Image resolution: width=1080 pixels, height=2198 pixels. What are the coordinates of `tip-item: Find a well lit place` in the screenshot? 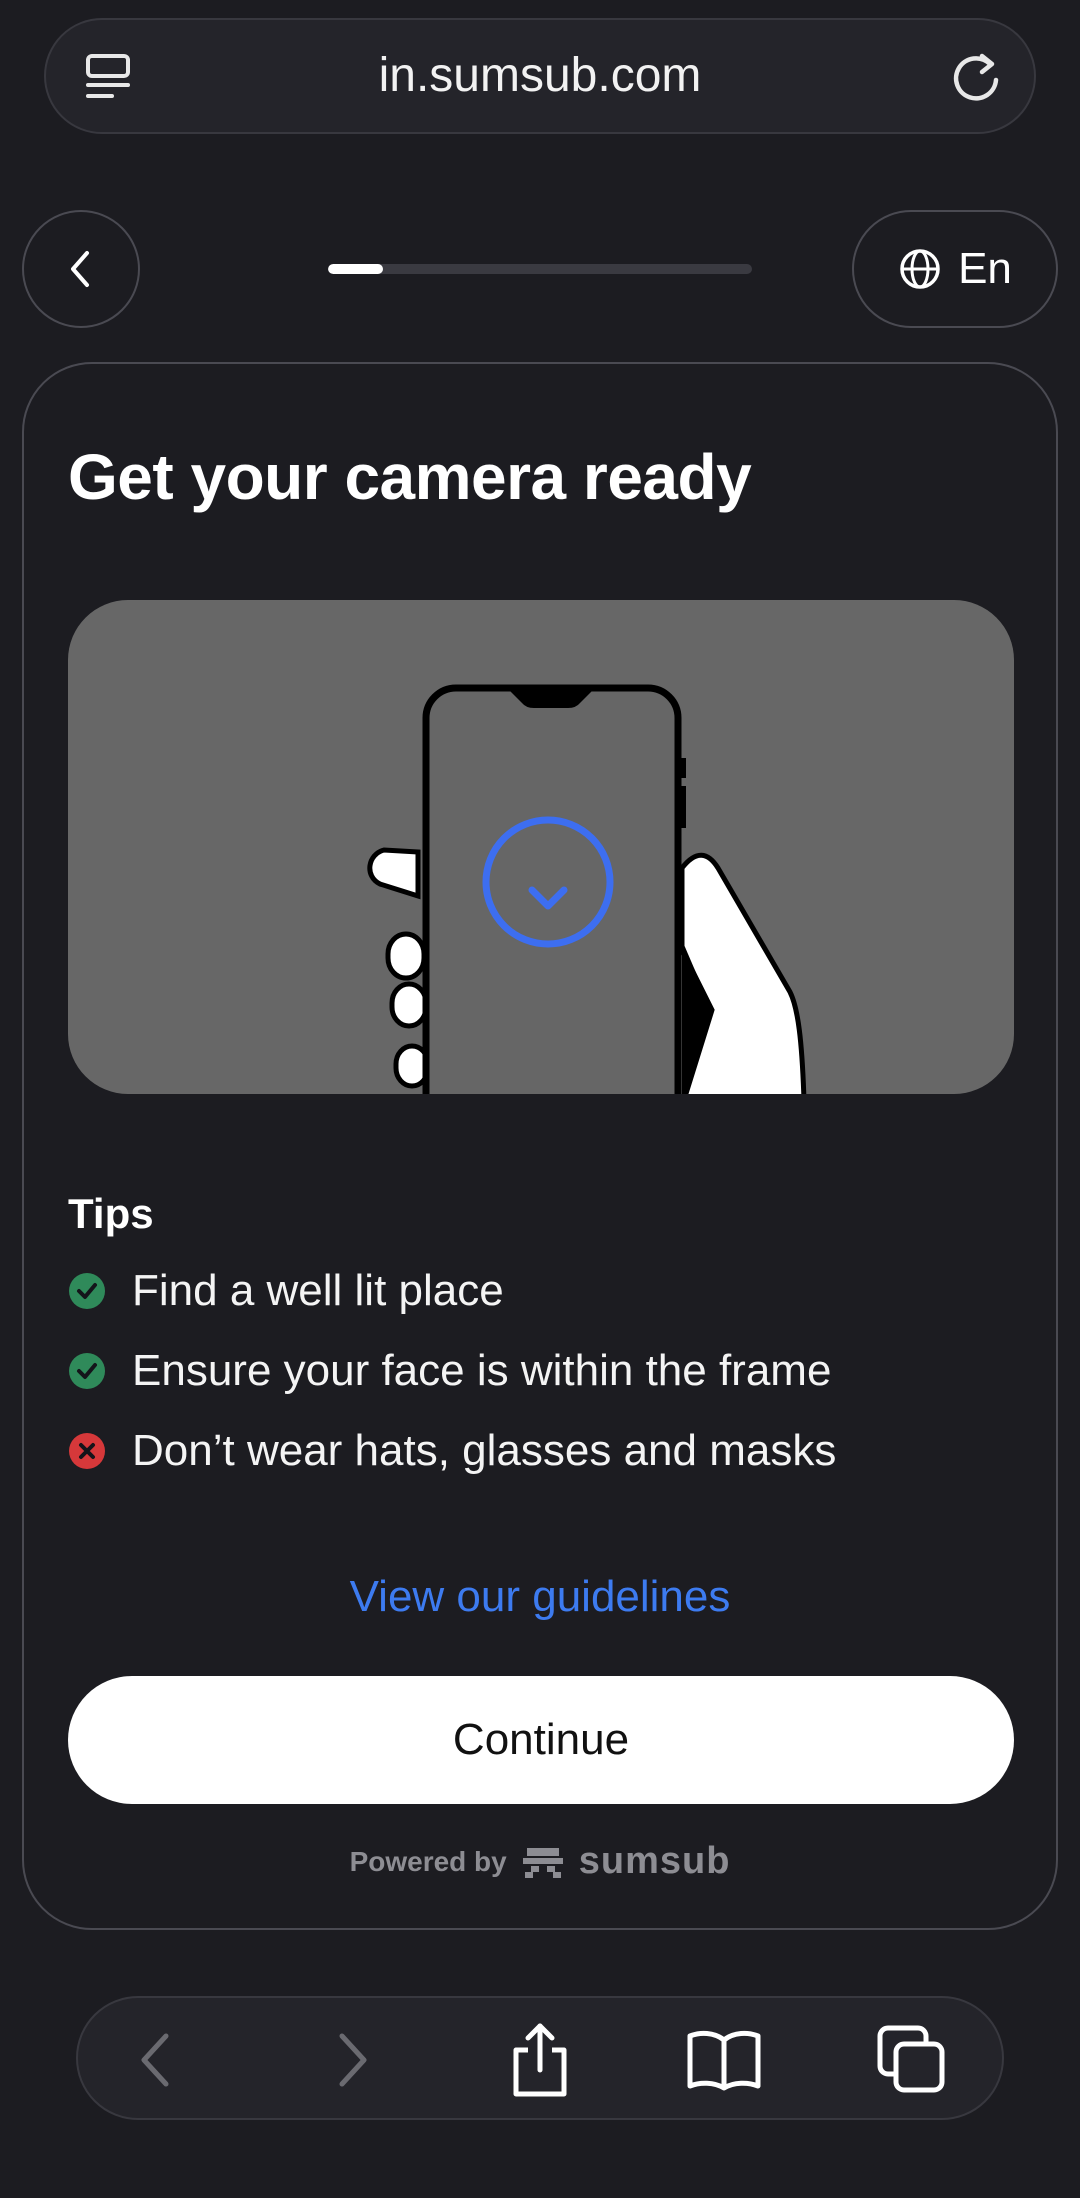 It's located at (286, 1291).